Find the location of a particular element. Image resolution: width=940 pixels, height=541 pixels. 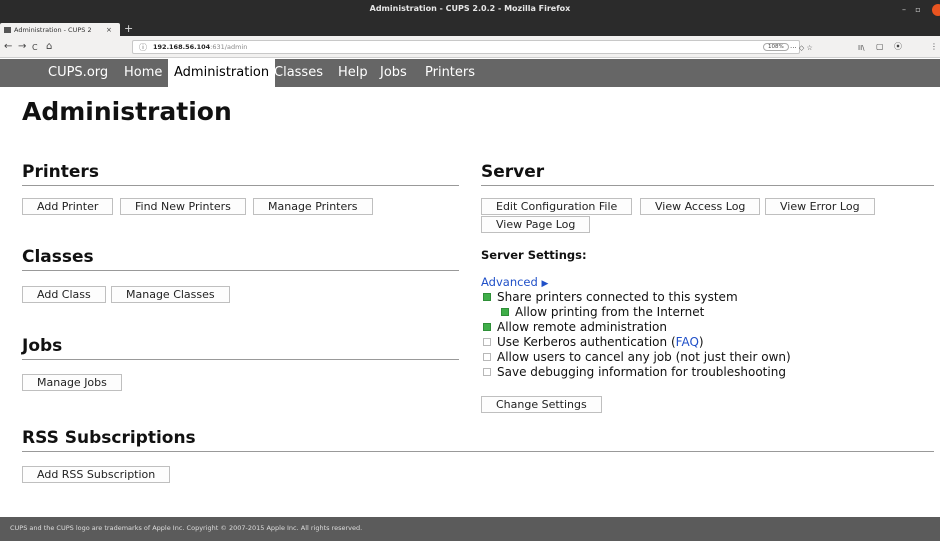

view-page-log-button: View Page Log is located at coordinates (536, 224).